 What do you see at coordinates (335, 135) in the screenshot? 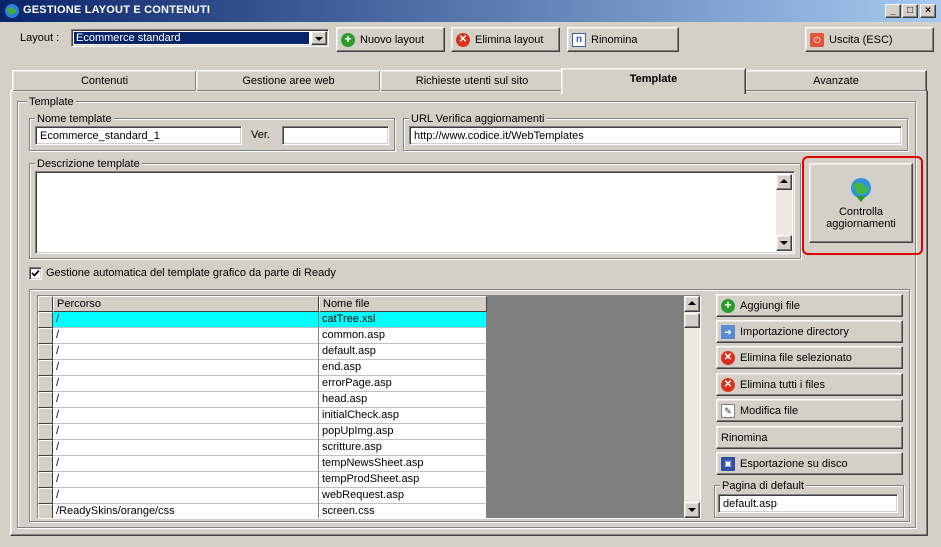
I see `version-input` at bounding box center [335, 135].